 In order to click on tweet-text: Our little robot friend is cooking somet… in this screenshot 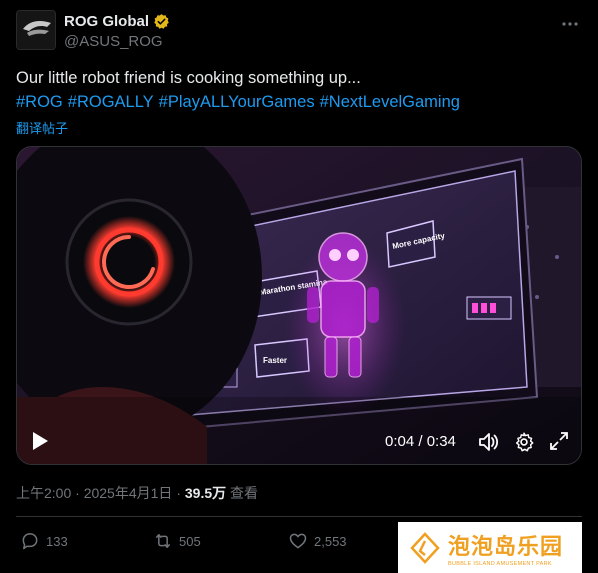, I will do `click(188, 78)`.